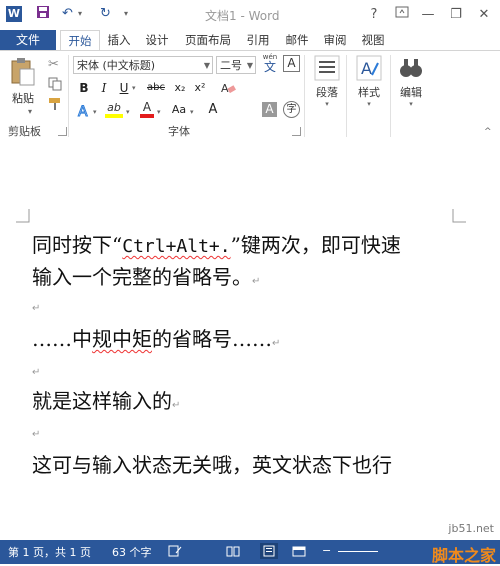 The image size is (500, 566). I want to click on paste-button: 粘贴, so click(23, 83).